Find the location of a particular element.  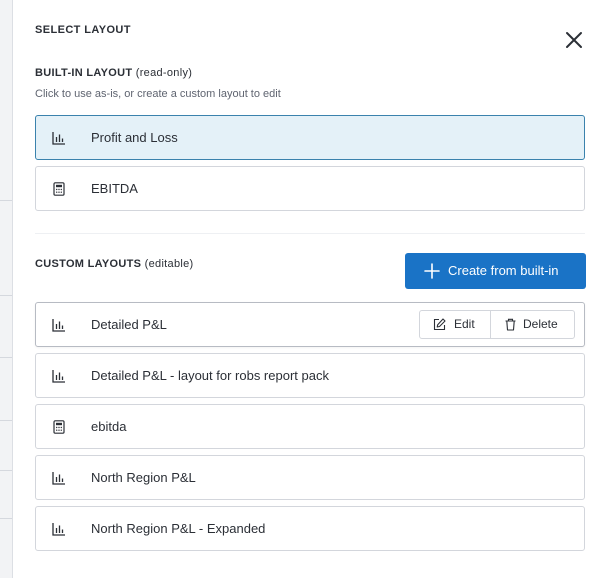

close-button is located at coordinates (574, 40).